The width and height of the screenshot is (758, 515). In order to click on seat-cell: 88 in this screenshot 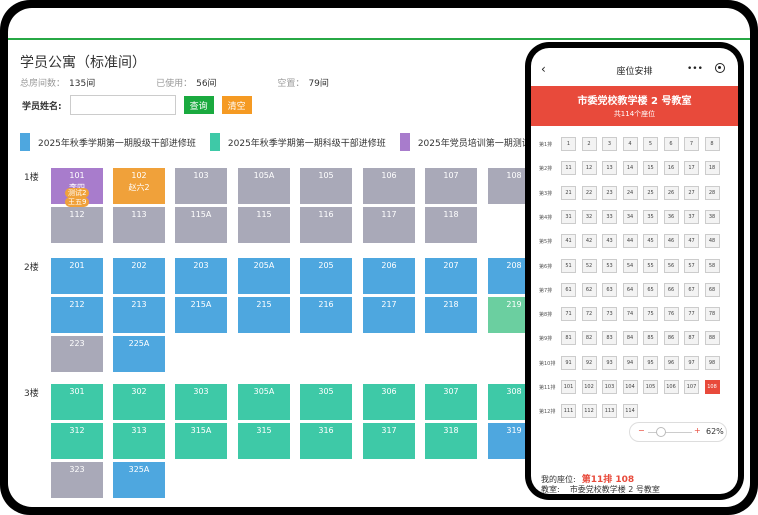, I will do `click(712, 338)`.